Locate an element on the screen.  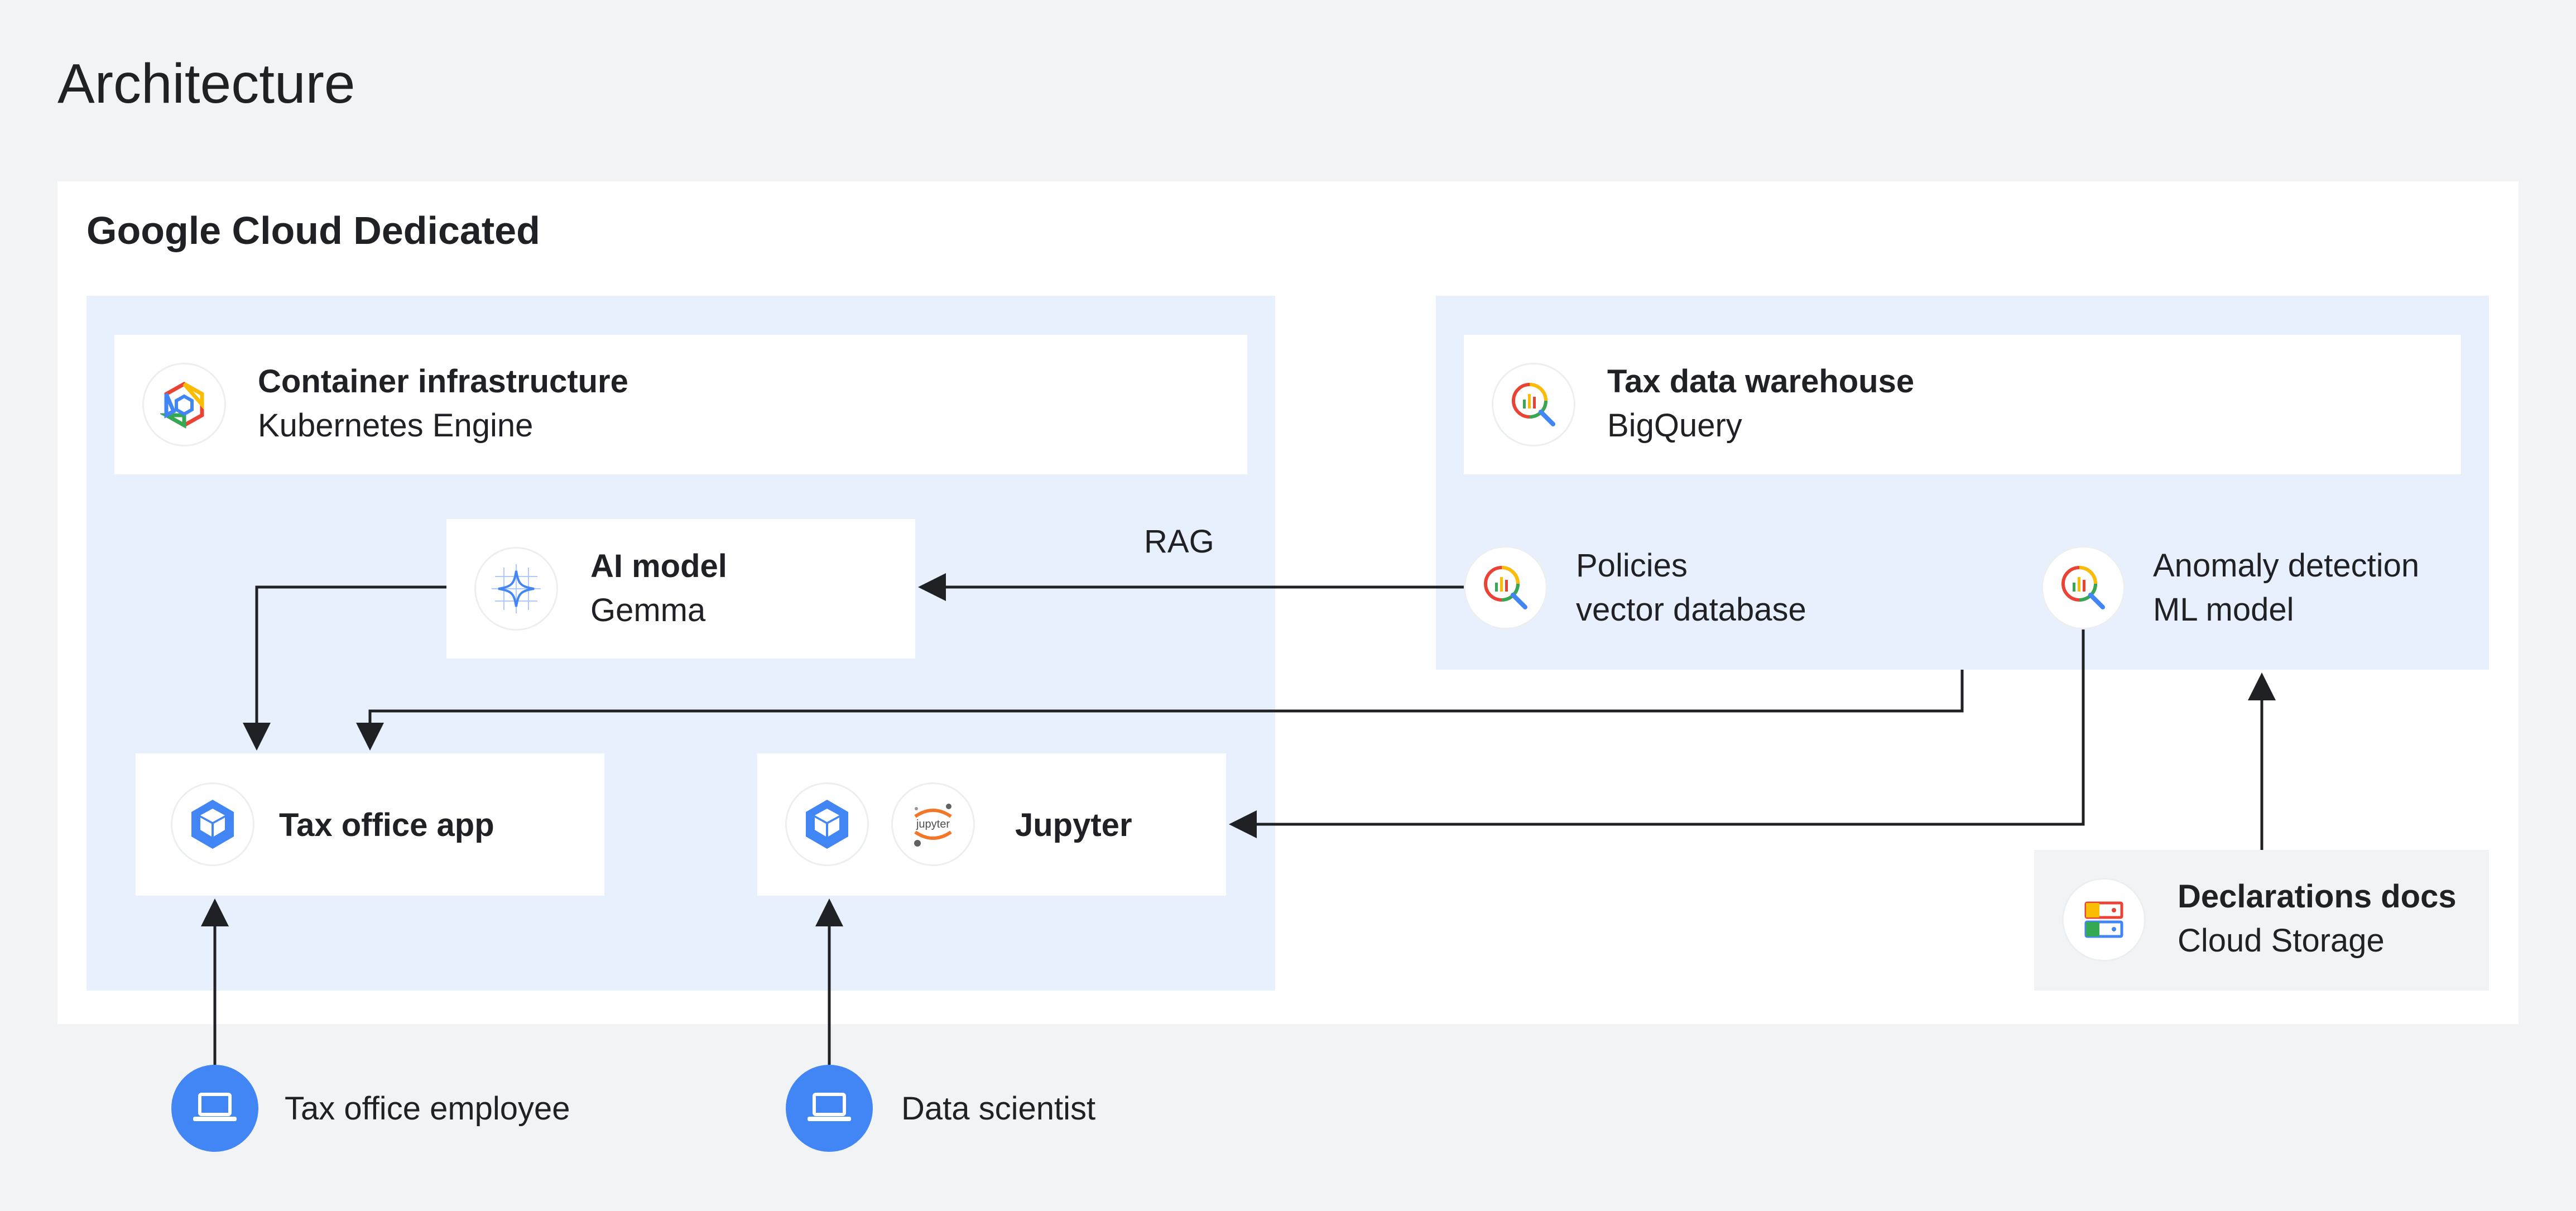
gke-icon is located at coordinates (184, 404).